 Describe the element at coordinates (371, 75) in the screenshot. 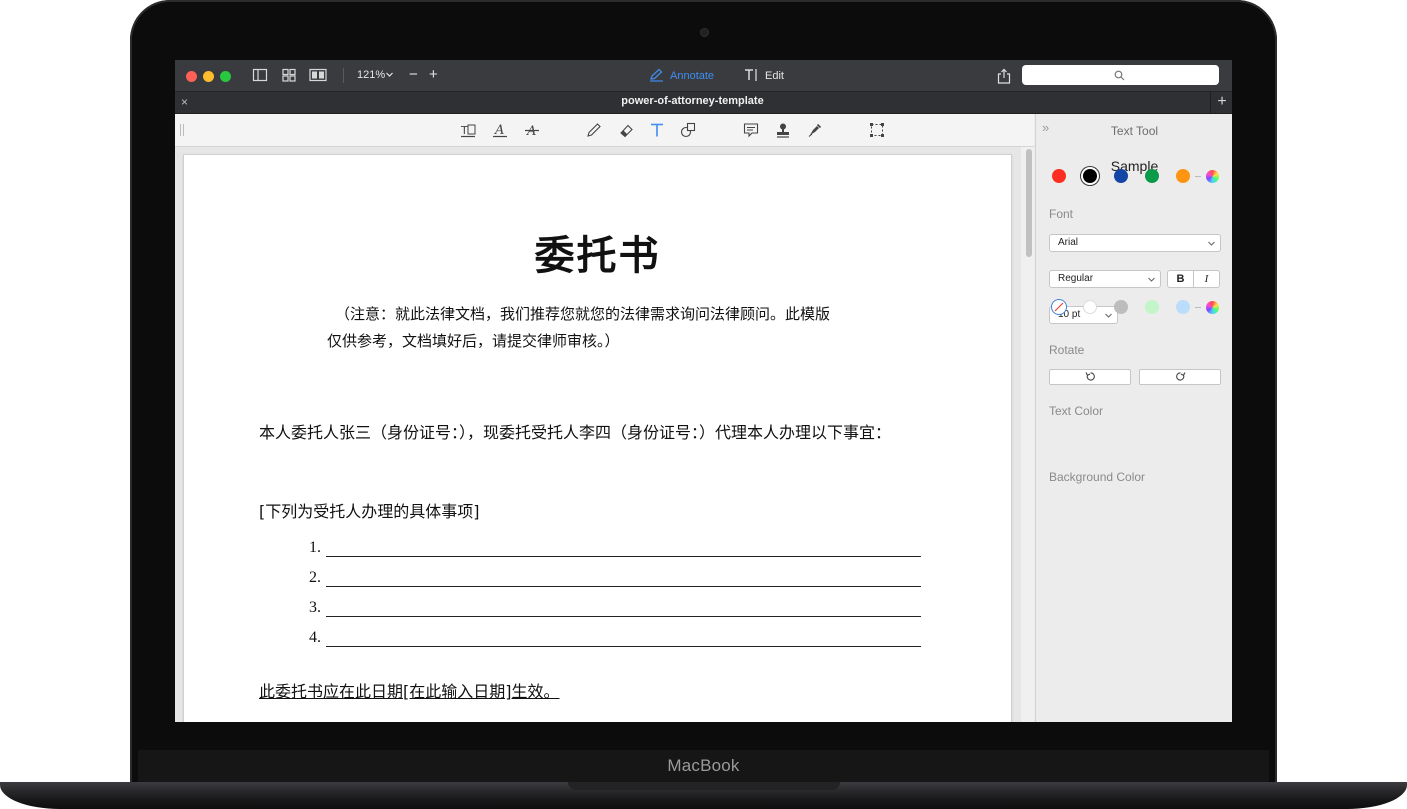

I see `zoom-level: 121%` at that location.